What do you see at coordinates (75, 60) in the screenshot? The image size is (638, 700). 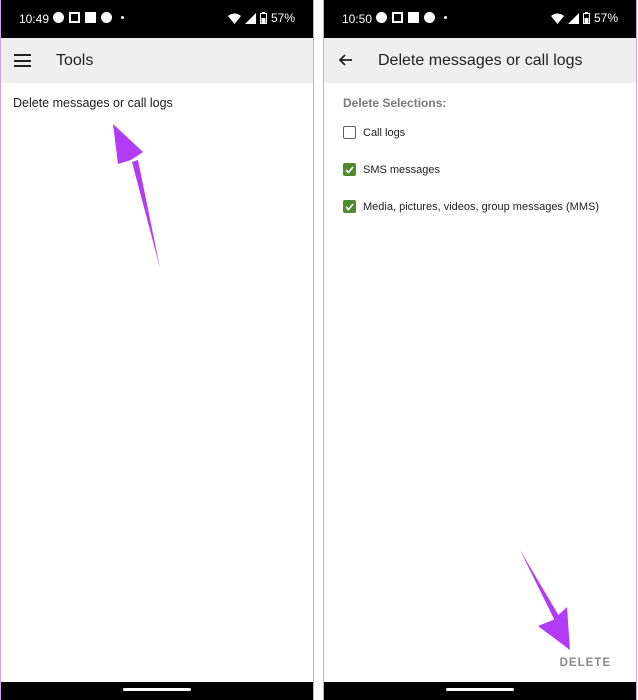 I see `page-title: Tools` at bounding box center [75, 60].